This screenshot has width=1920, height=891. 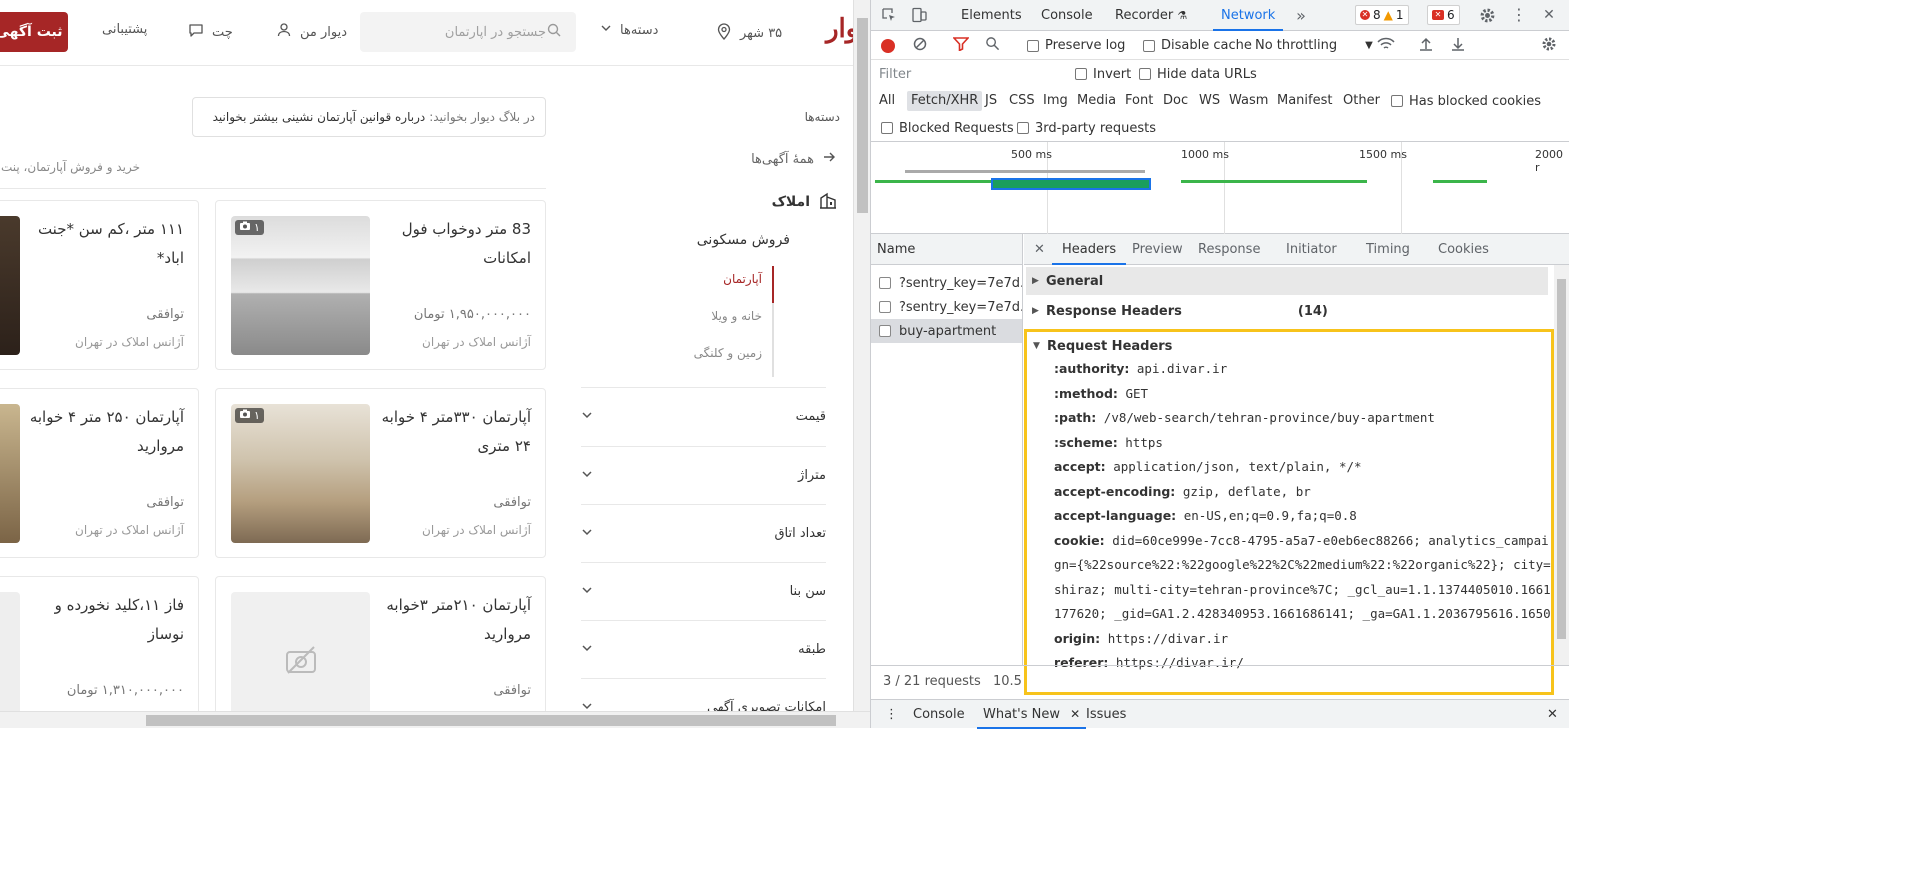 What do you see at coordinates (743, 240) in the screenshot?
I see `residential-sale-link: فروش مسکونی` at bounding box center [743, 240].